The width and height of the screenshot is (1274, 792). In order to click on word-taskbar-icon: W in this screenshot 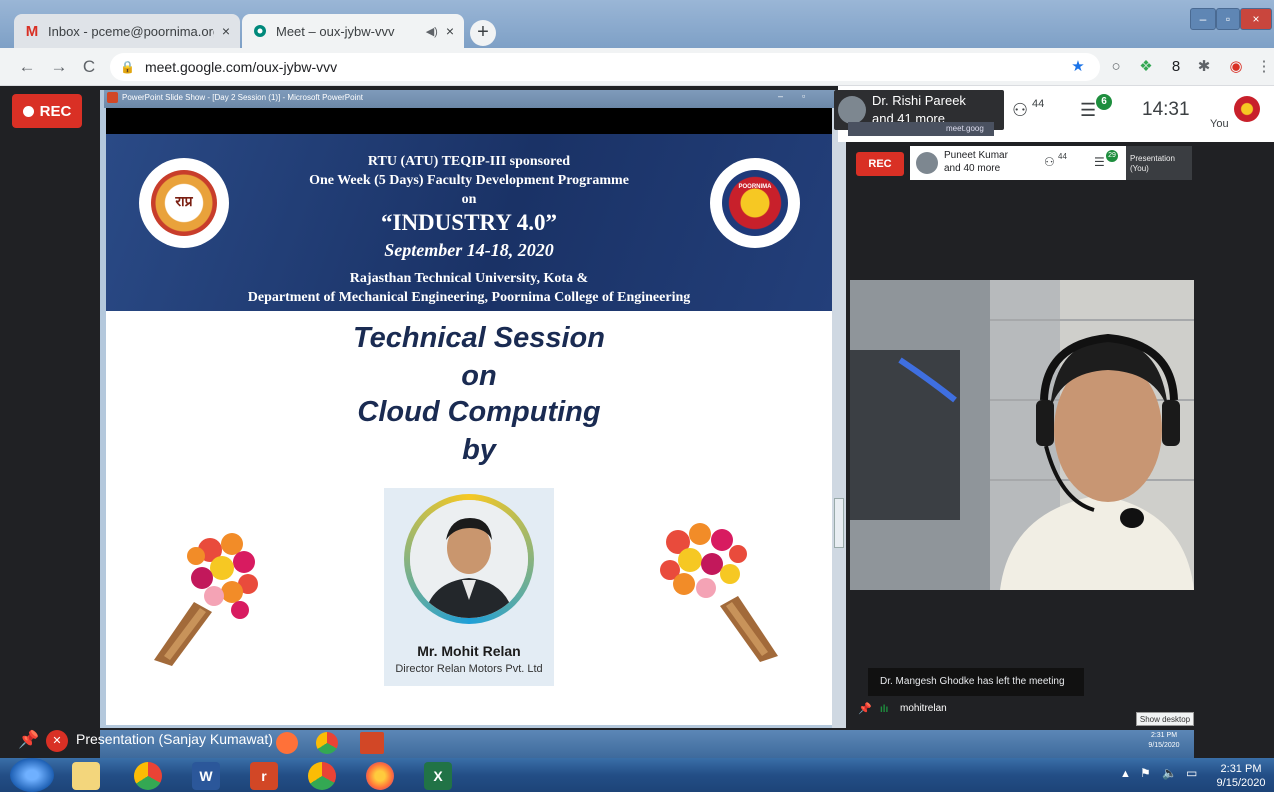, I will do `click(206, 776)`.